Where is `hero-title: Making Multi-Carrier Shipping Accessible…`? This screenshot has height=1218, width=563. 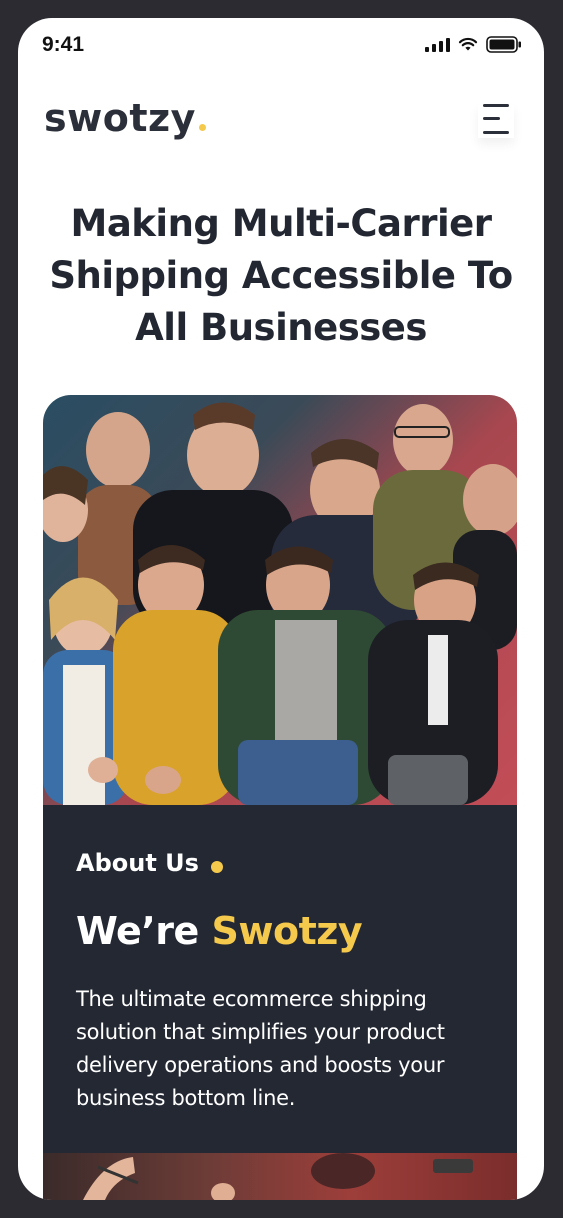
hero-title: Making Multi-Carrier Shipping Accessible… is located at coordinates (281, 275).